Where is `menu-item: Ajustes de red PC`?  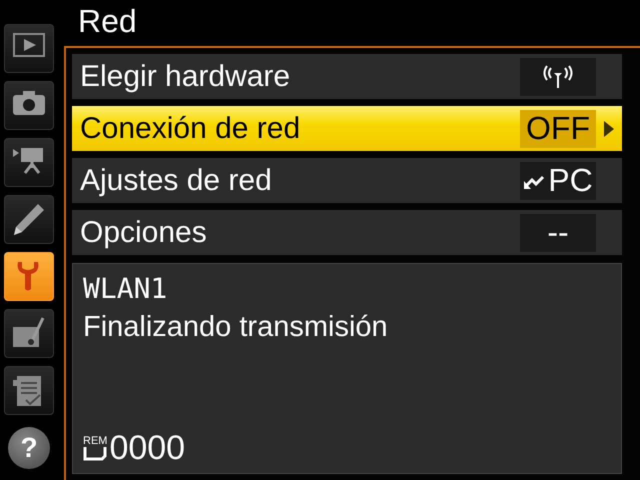
menu-item: Ajustes de red PC is located at coordinates (347, 180).